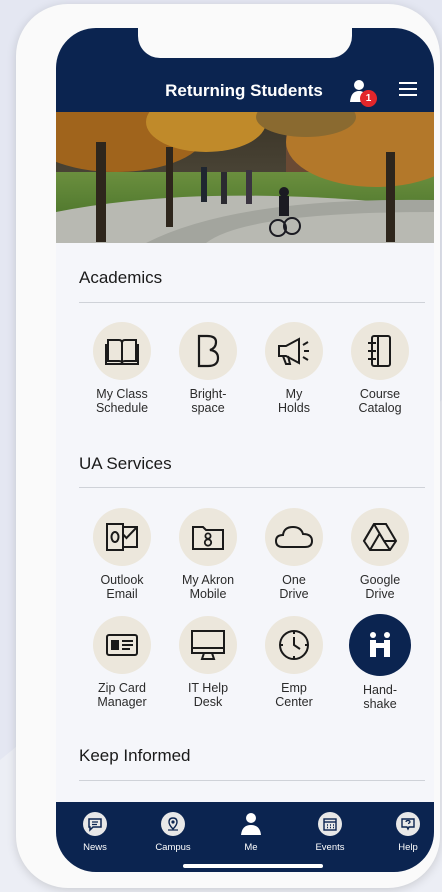 Image resolution: width=442 pixels, height=892 pixels. What do you see at coordinates (330, 847) in the screenshot?
I see `tab-label: Events` at bounding box center [330, 847].